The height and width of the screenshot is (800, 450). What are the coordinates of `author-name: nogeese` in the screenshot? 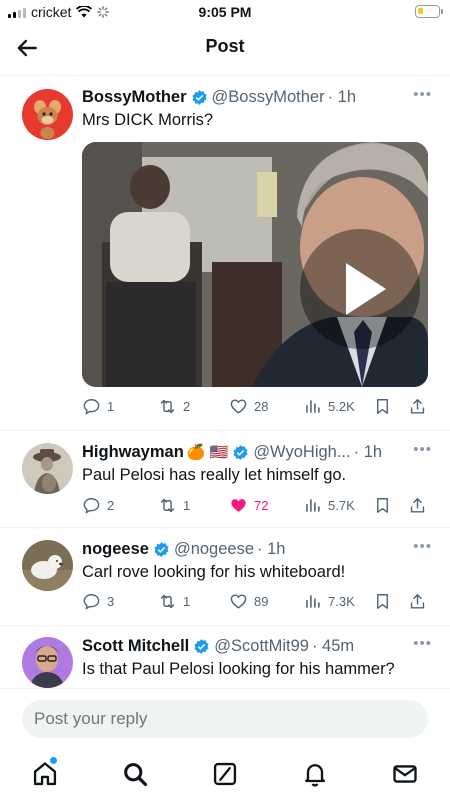 It's located at (115, 549).